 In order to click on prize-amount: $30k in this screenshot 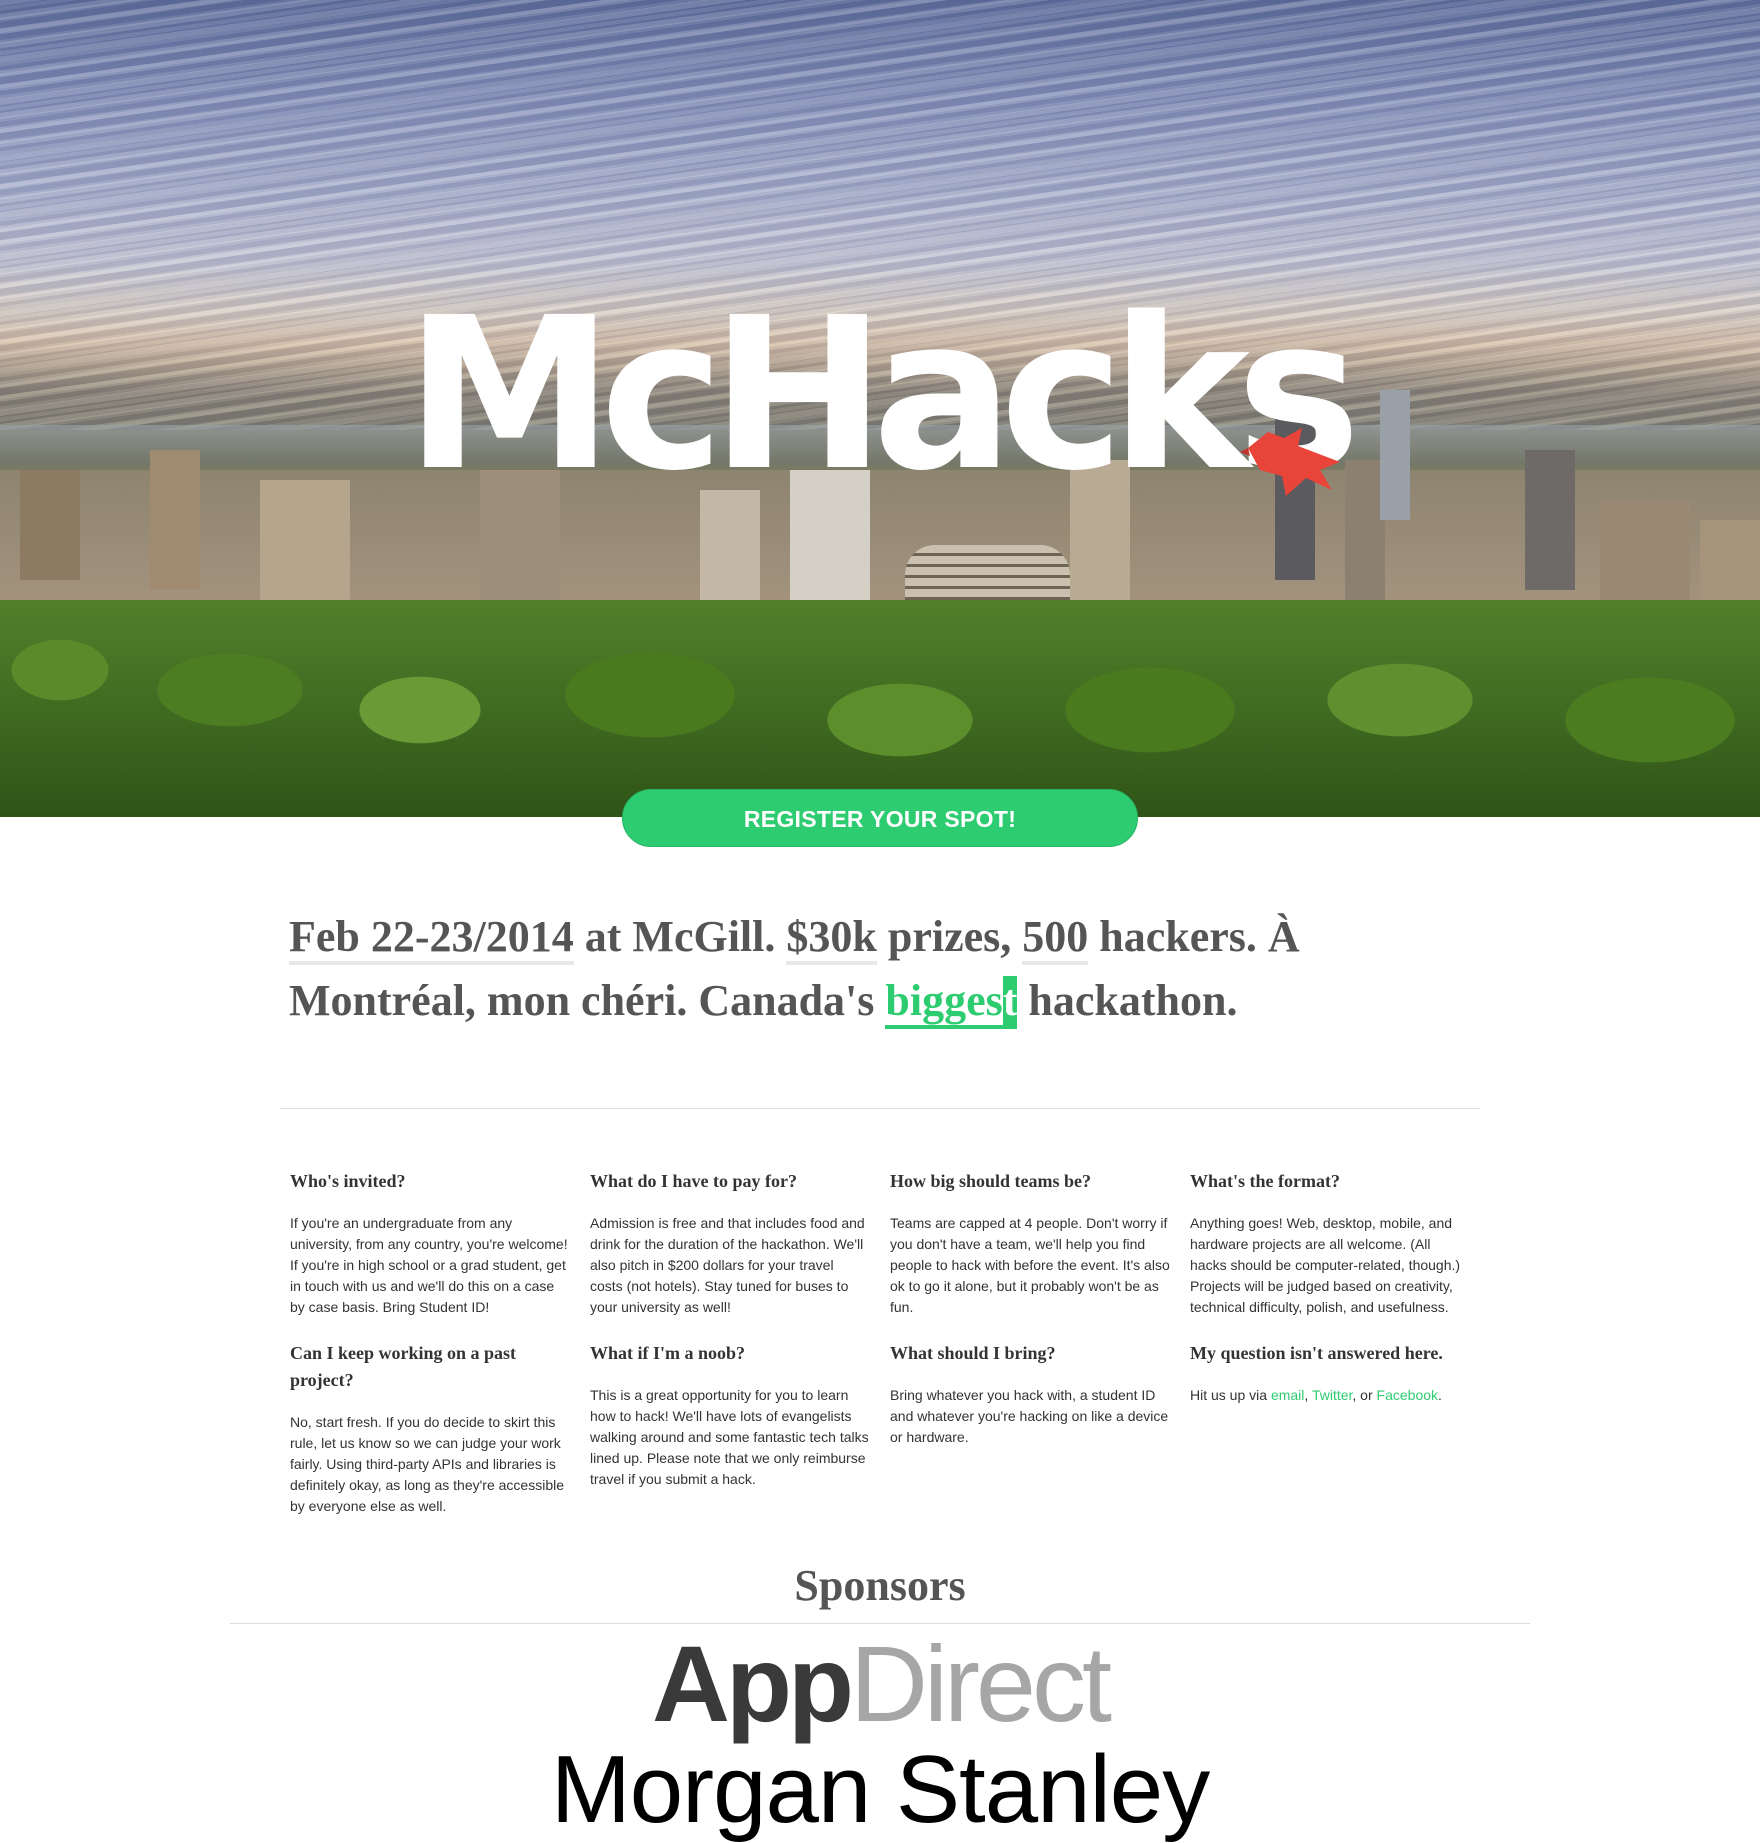, I will do `click(831, 938)`.